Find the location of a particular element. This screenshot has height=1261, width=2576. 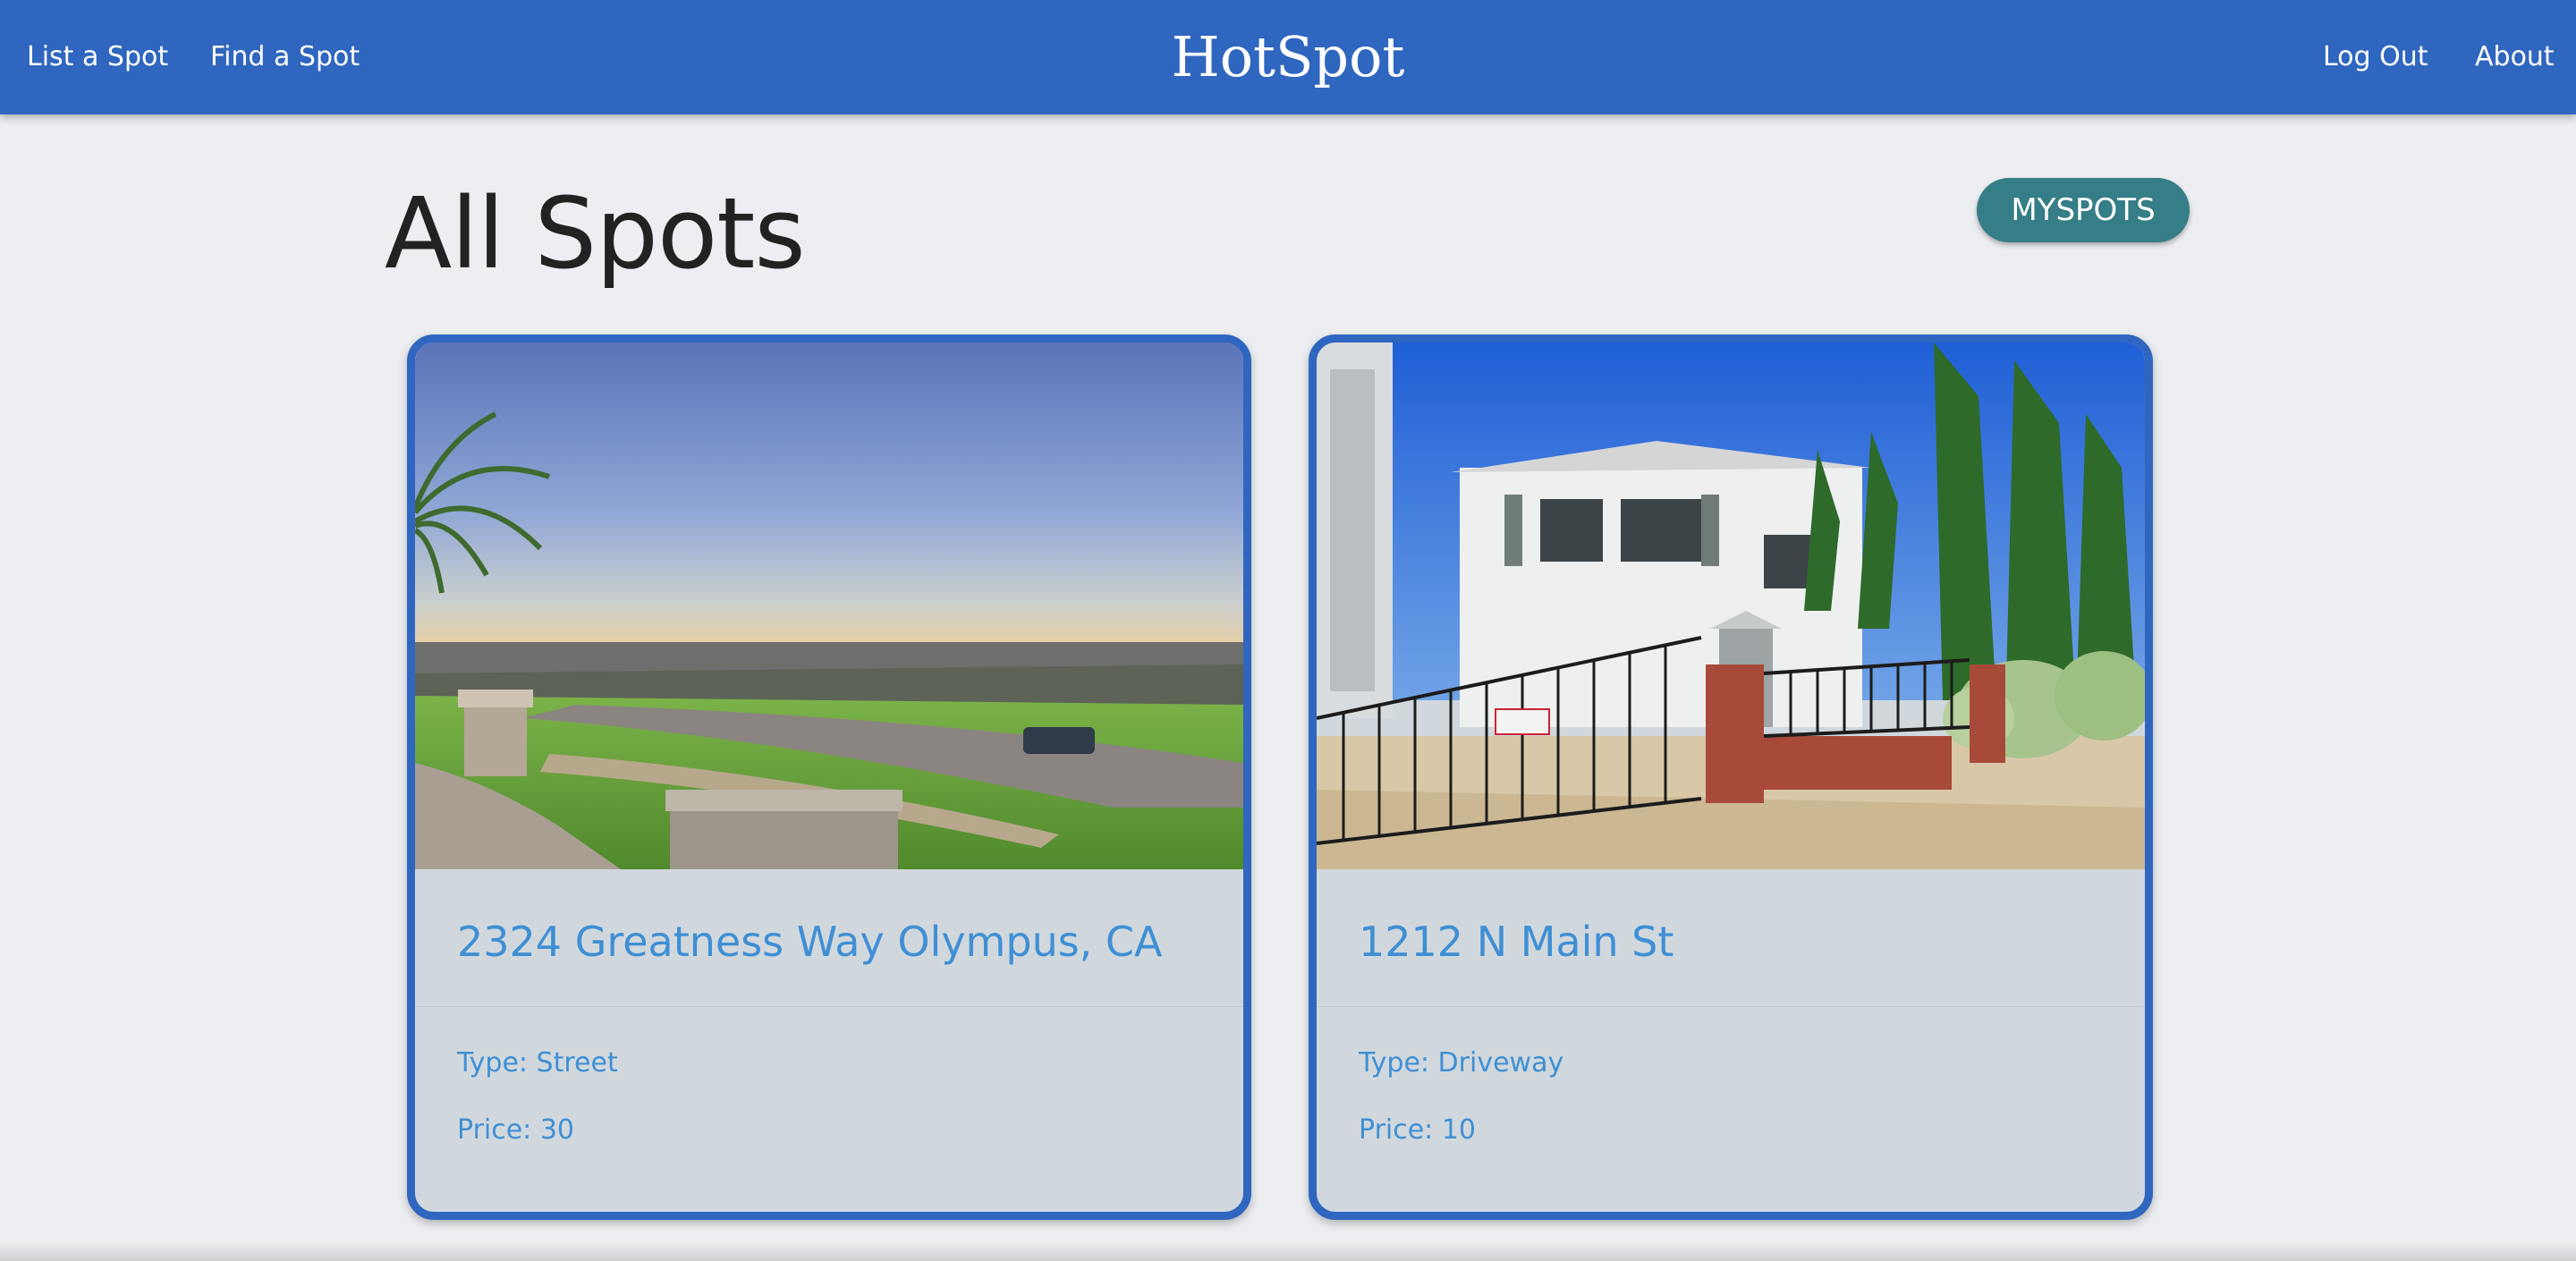

brand-logo: HotSpot is located at coordinates (1288, 57).